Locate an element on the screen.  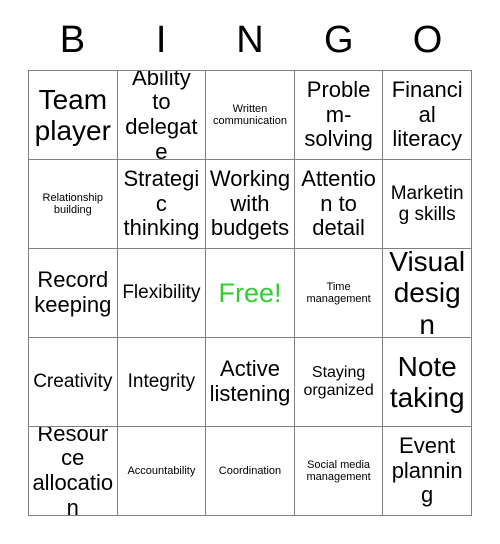
bingo-cell-label: Social media management is located at coordinates (338, 470).